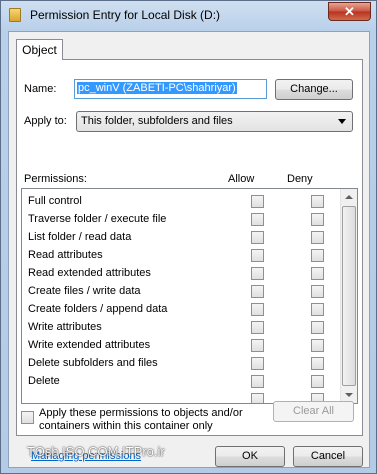 Image resolution: width=377 pixels, height=474 pixels. Describe the element at coordinates (80, 237) in the screenshot. I see `permission-label: List folder / read data` at that location.